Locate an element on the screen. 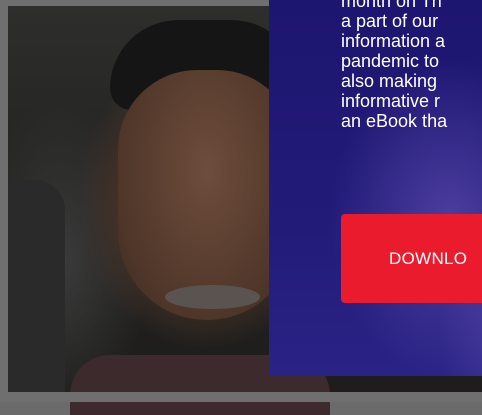  promo-text-line: an eBook tha is located at coordinates (394, 121).